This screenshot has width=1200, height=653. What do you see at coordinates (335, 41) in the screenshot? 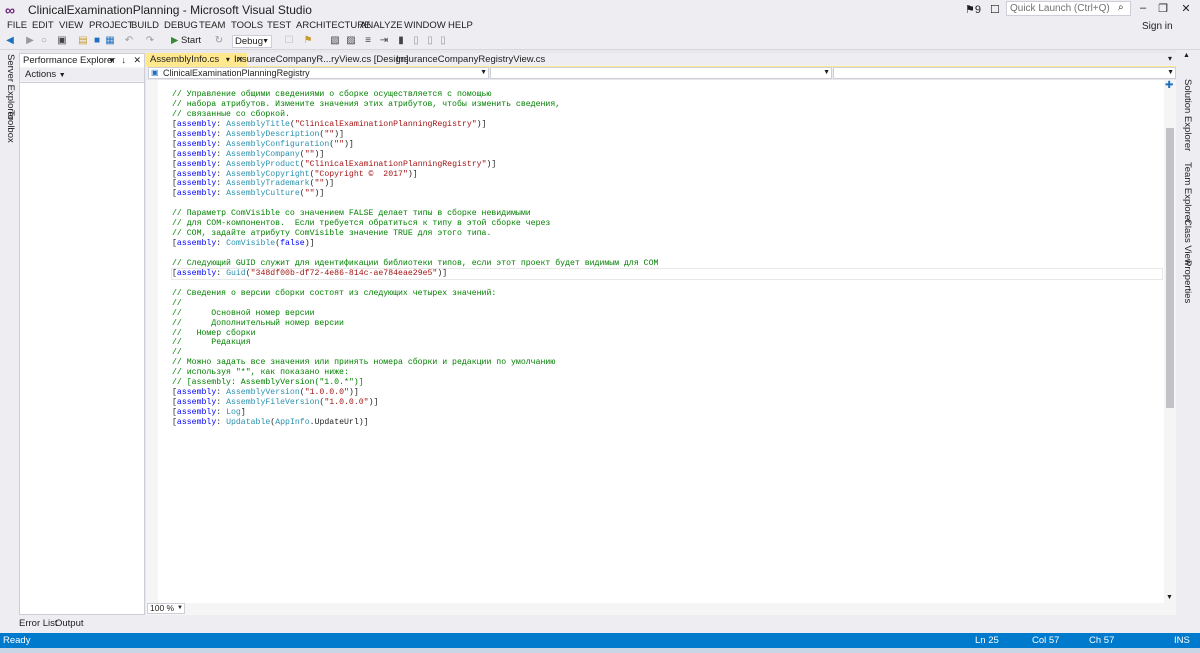
I see `solution-explorer-icon: ▧` at bounding box center [335, 41].